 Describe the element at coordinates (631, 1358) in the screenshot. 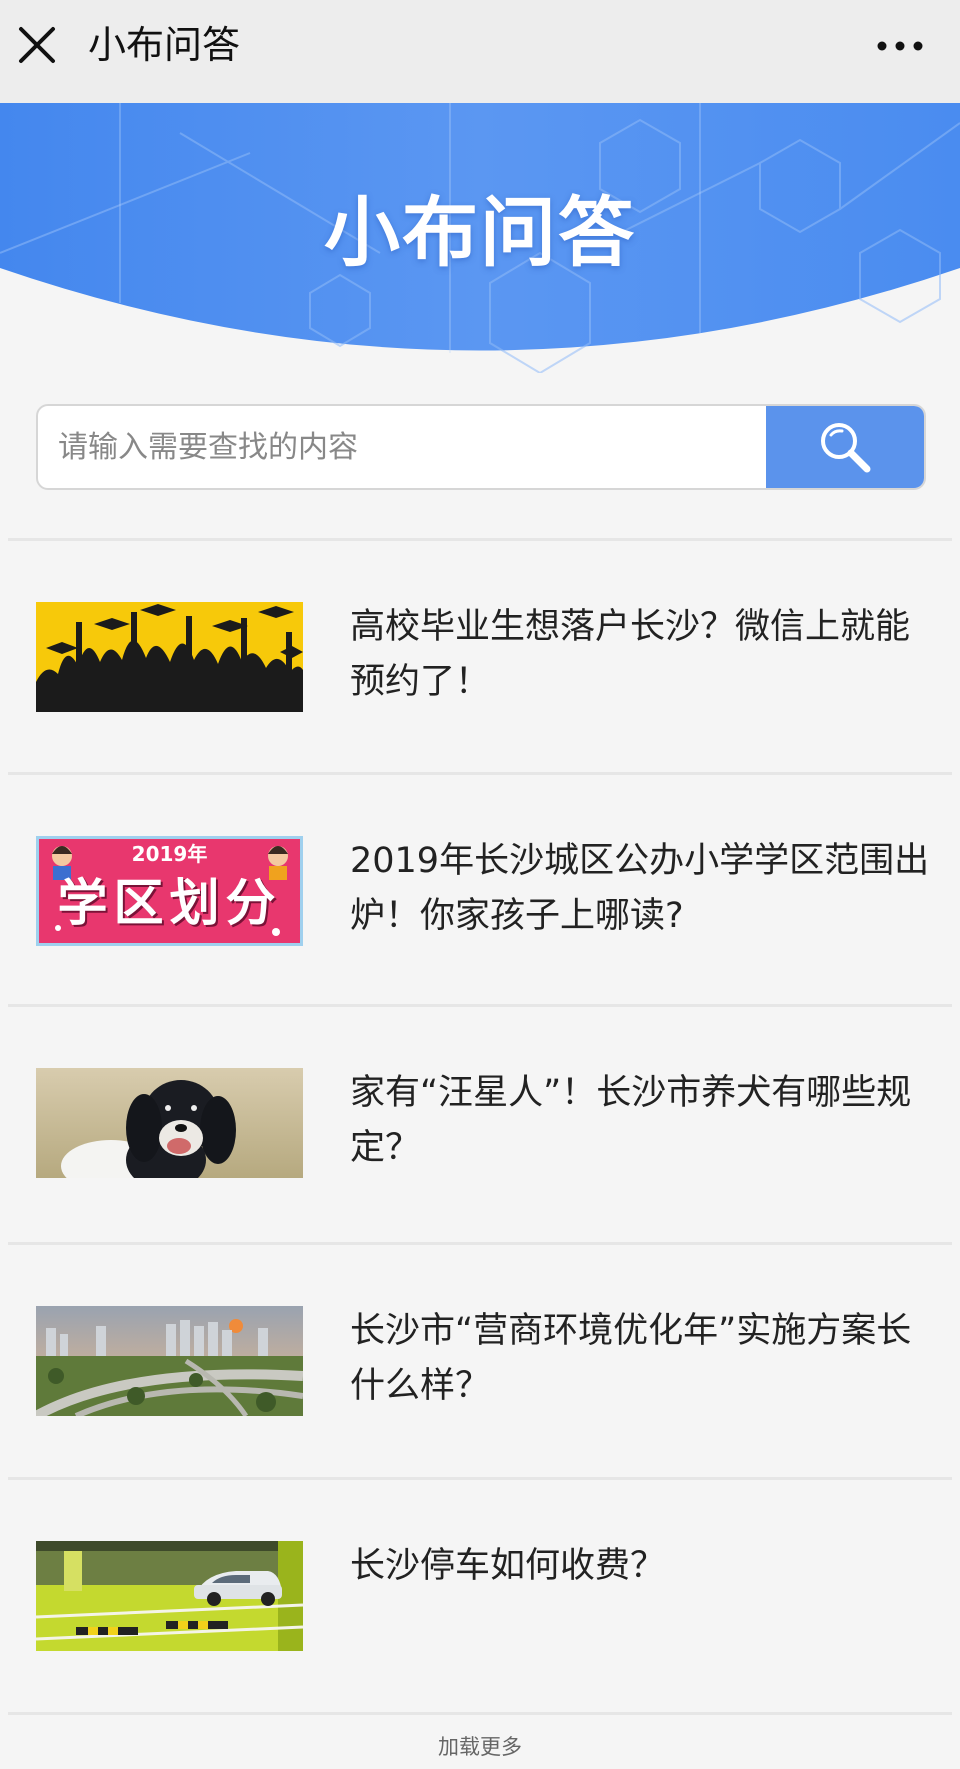

I see `article-title: 长沙市“营商环境优化年”实施方案长什么样？` at that location.